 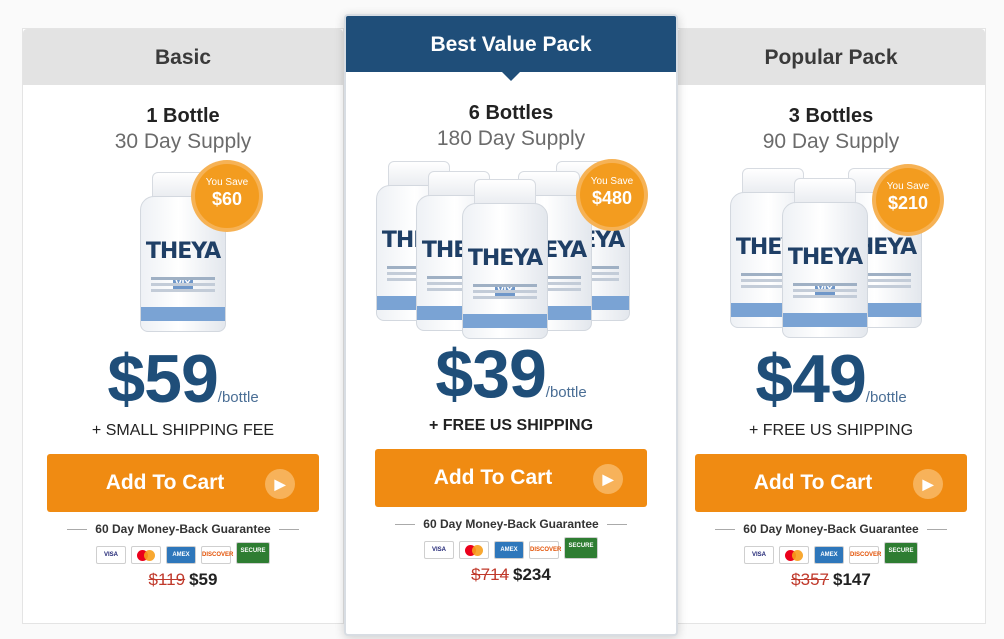 I want to click on supply-duration: 90 Day Supply, so click(x=831, y=141).